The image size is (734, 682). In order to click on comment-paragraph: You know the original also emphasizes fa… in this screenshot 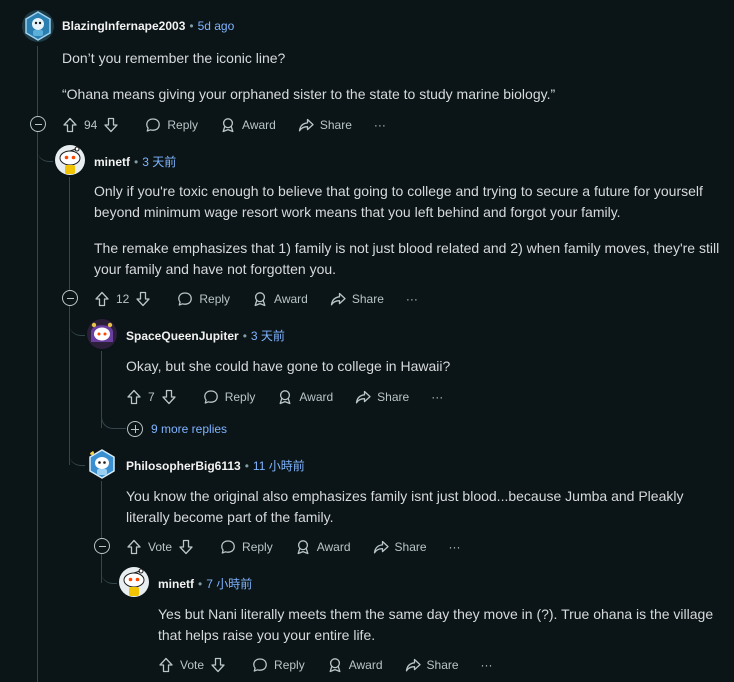, I will do `click(405, 506)`.